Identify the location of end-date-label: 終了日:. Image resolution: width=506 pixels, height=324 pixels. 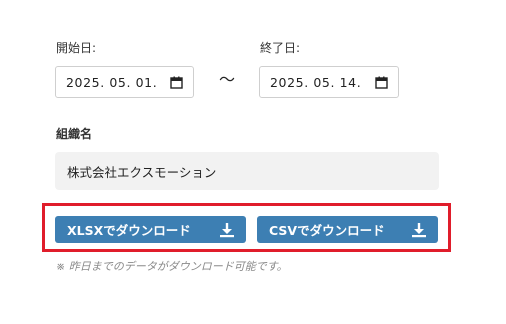
(280, 48).